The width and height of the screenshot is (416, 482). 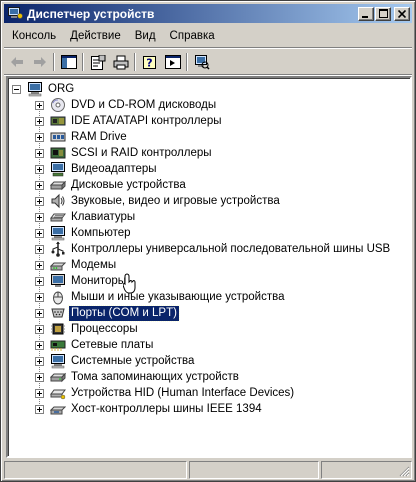 What do you see at coordinates (107, 313) in the screenshot?
I see `tree-item: Порты (COM и LPT)` at bounding box center [107, 313].